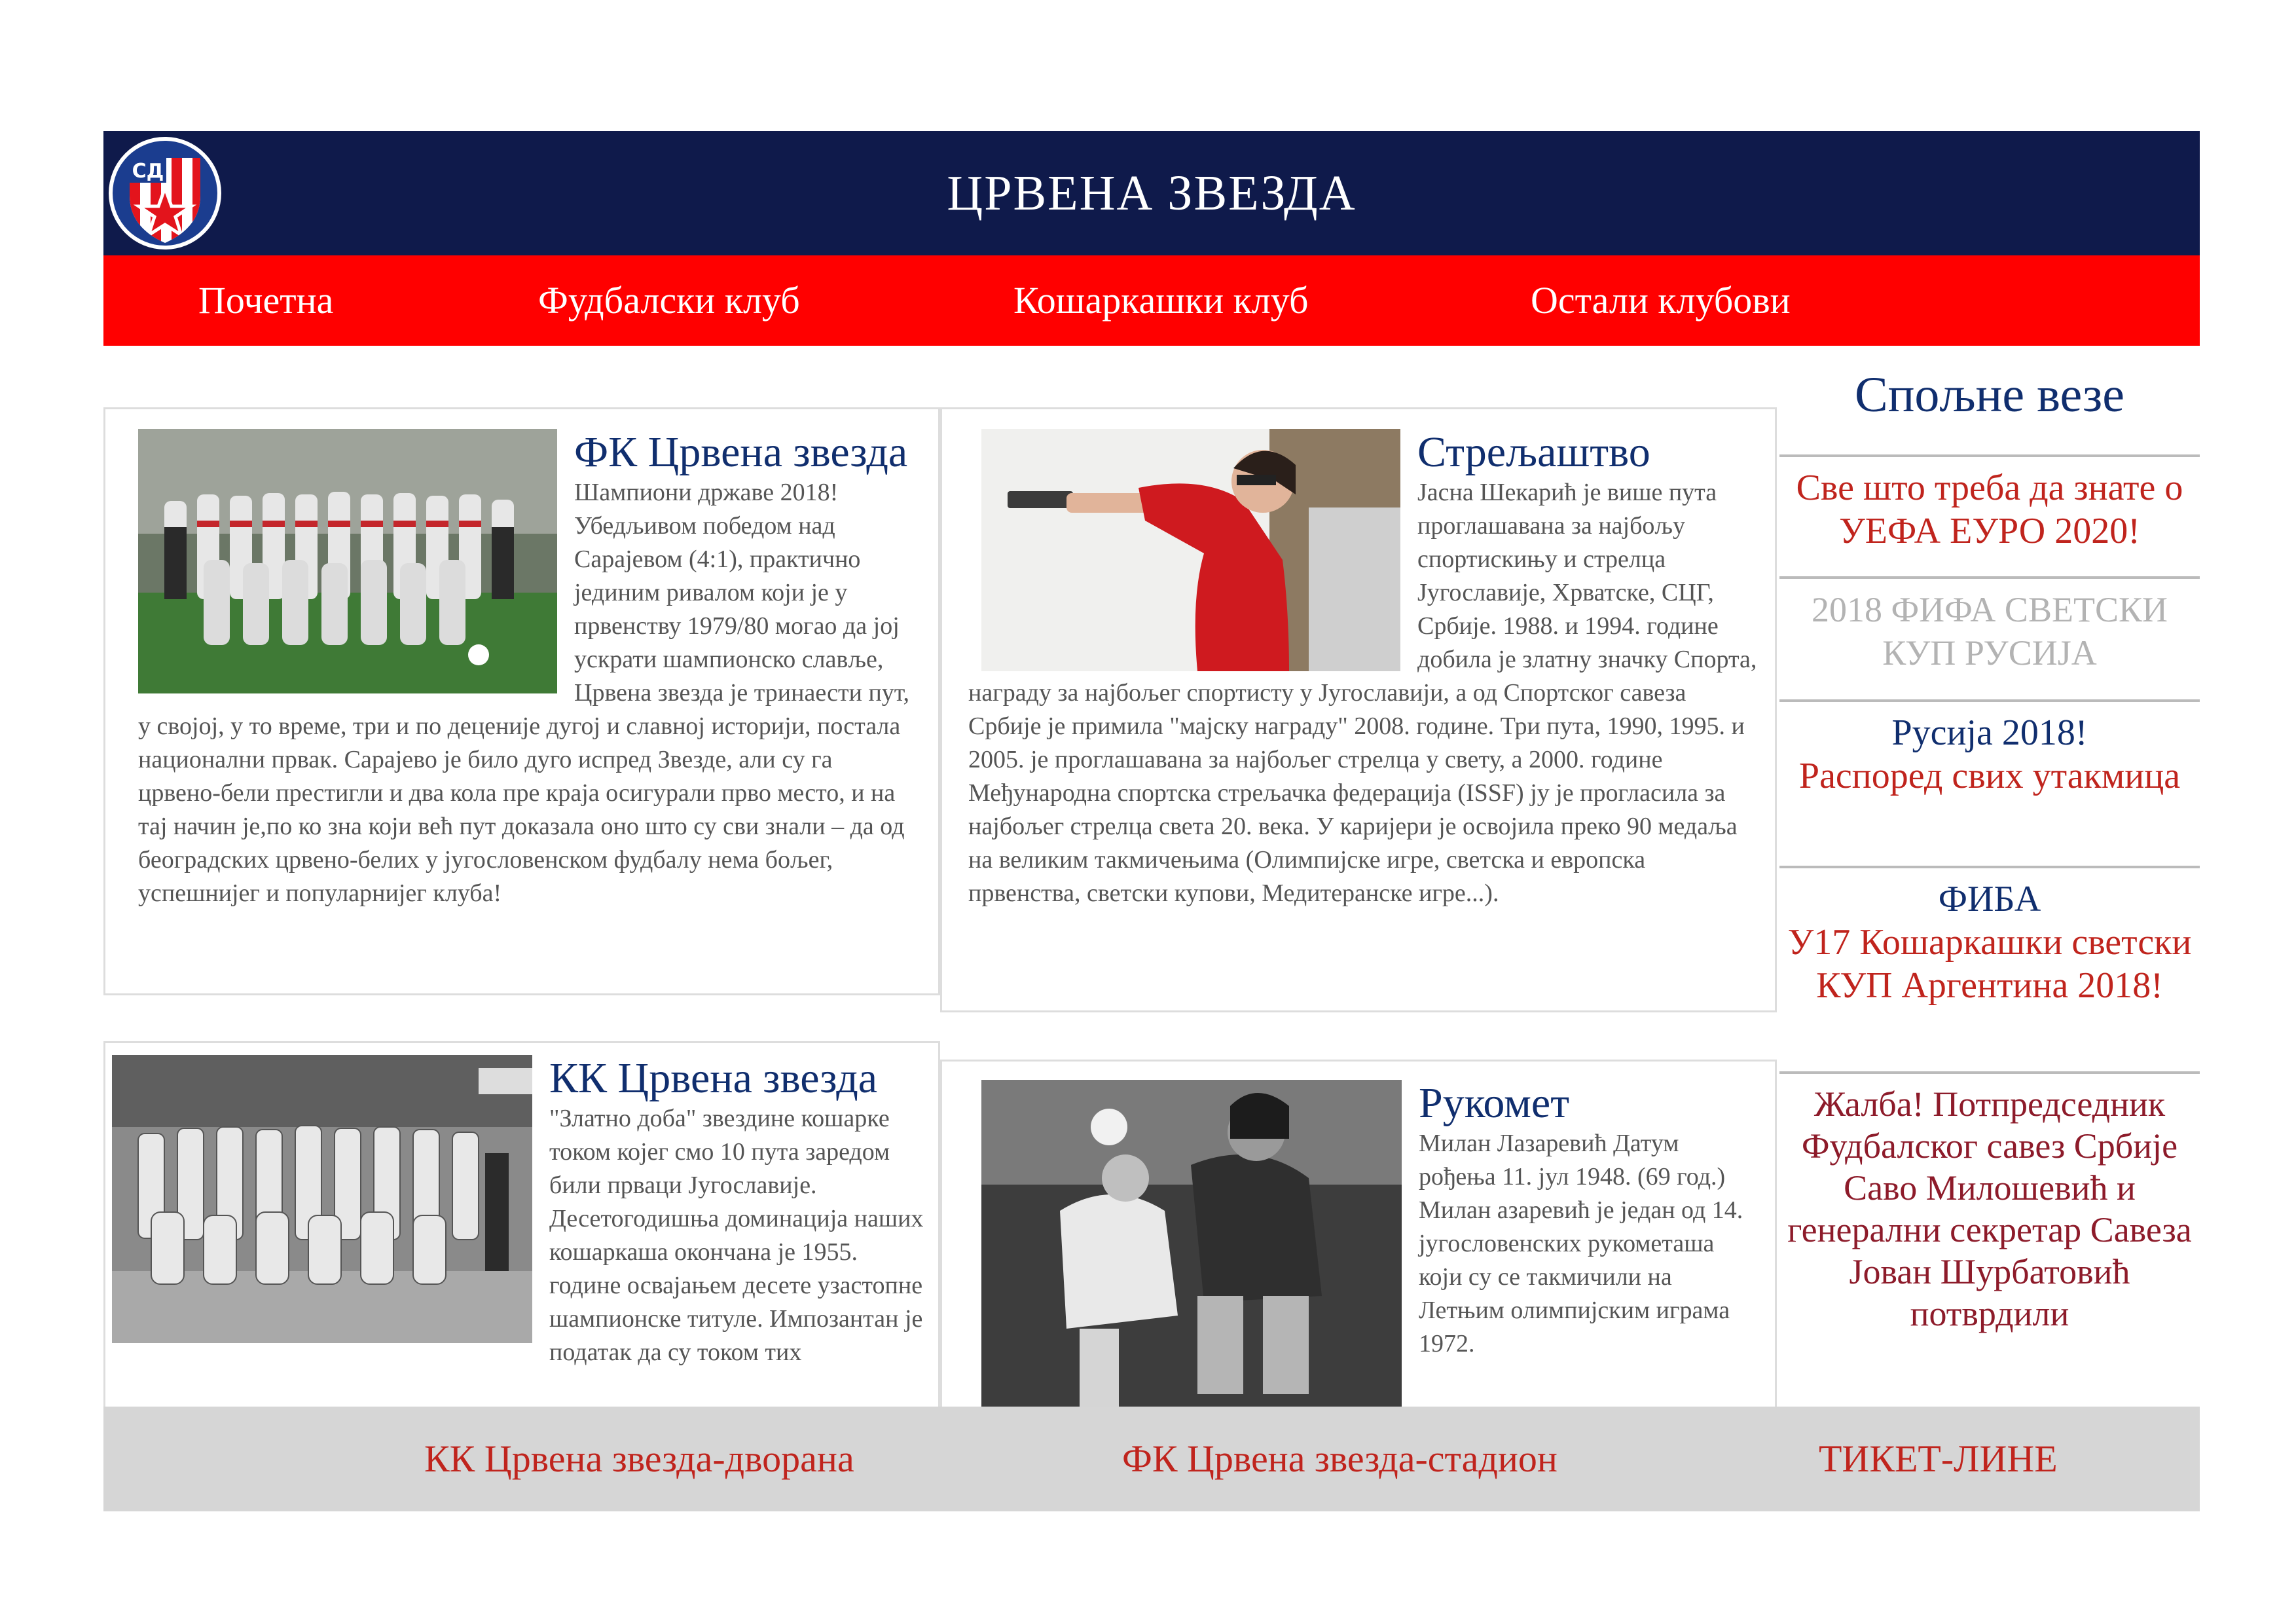  Describe the element at coordinates (1938, 1459) in the screenshot. I see `footer-ticket-line: ТИКЕТ-ЛИНЕ` at that location.